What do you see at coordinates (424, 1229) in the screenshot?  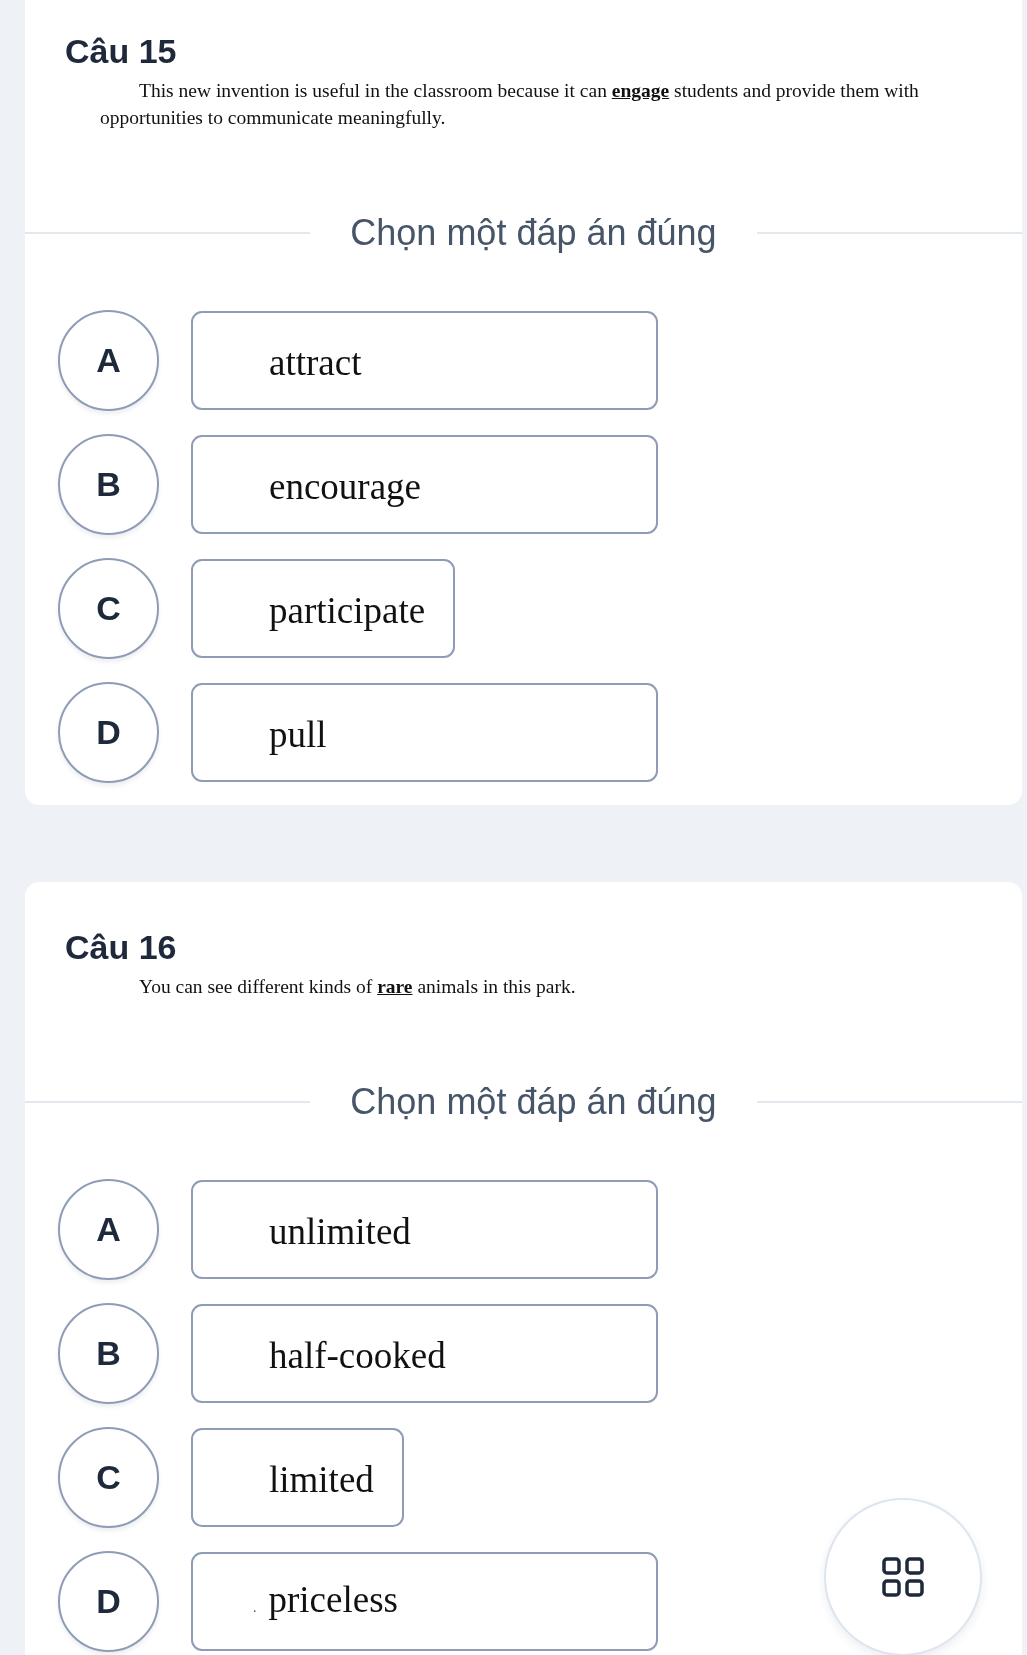 I see `answer-option-button: unlimited` at bounding box center [424, 1229].